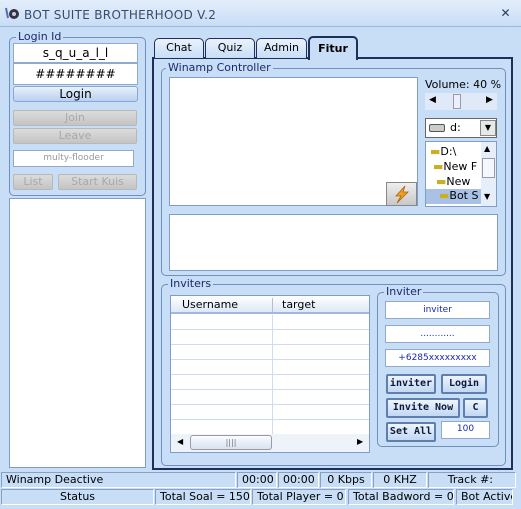 This screenshot has width=521, height=509. I want to click on total-time: 00:00, so click(298, 480).